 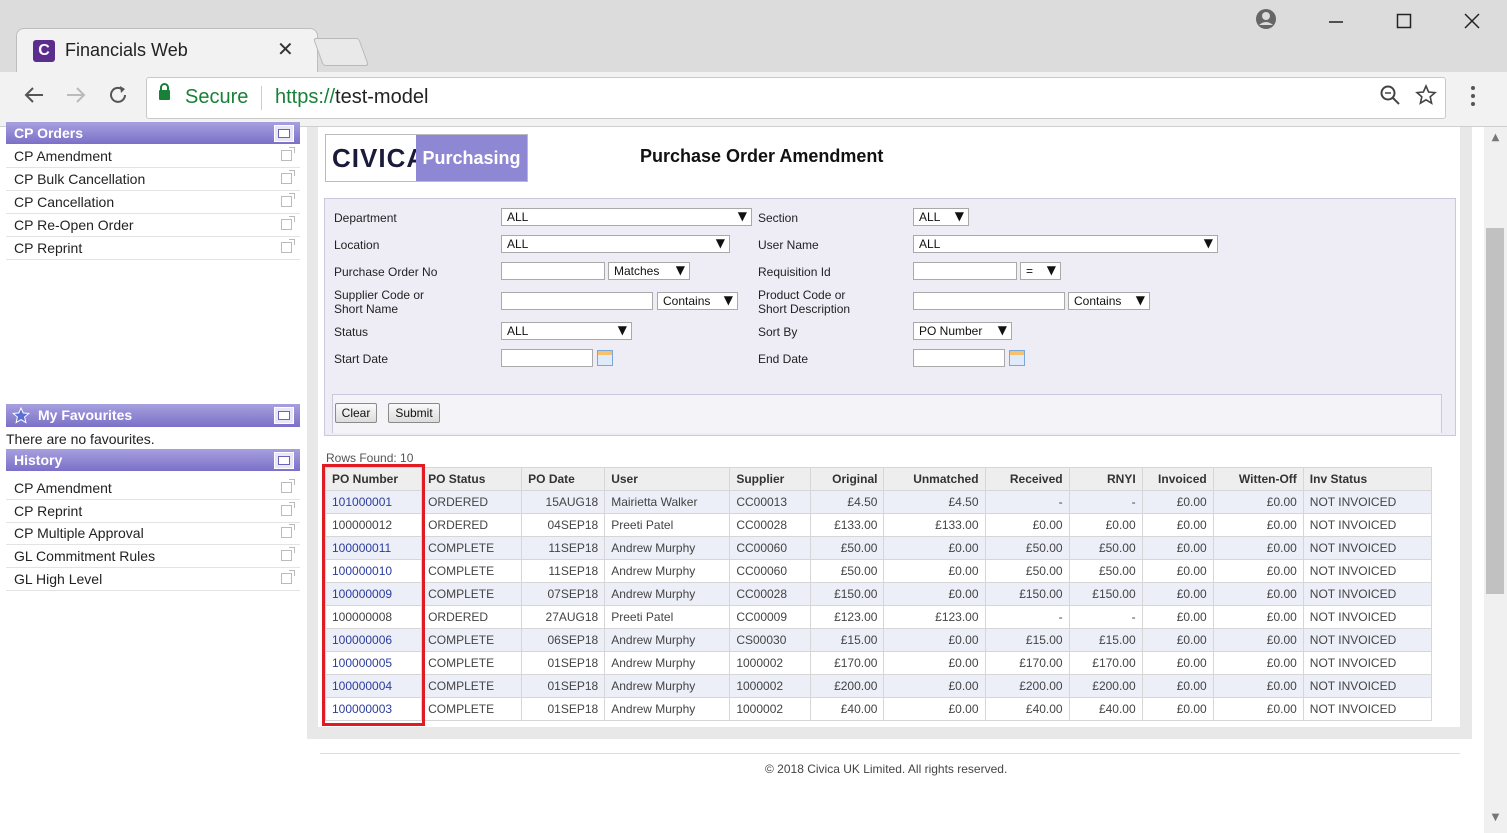 What do you see at coordinates (153, 133) in the screenshot?
I see `cp-orders-header: CP Orders` at bounding box center [153, 133].